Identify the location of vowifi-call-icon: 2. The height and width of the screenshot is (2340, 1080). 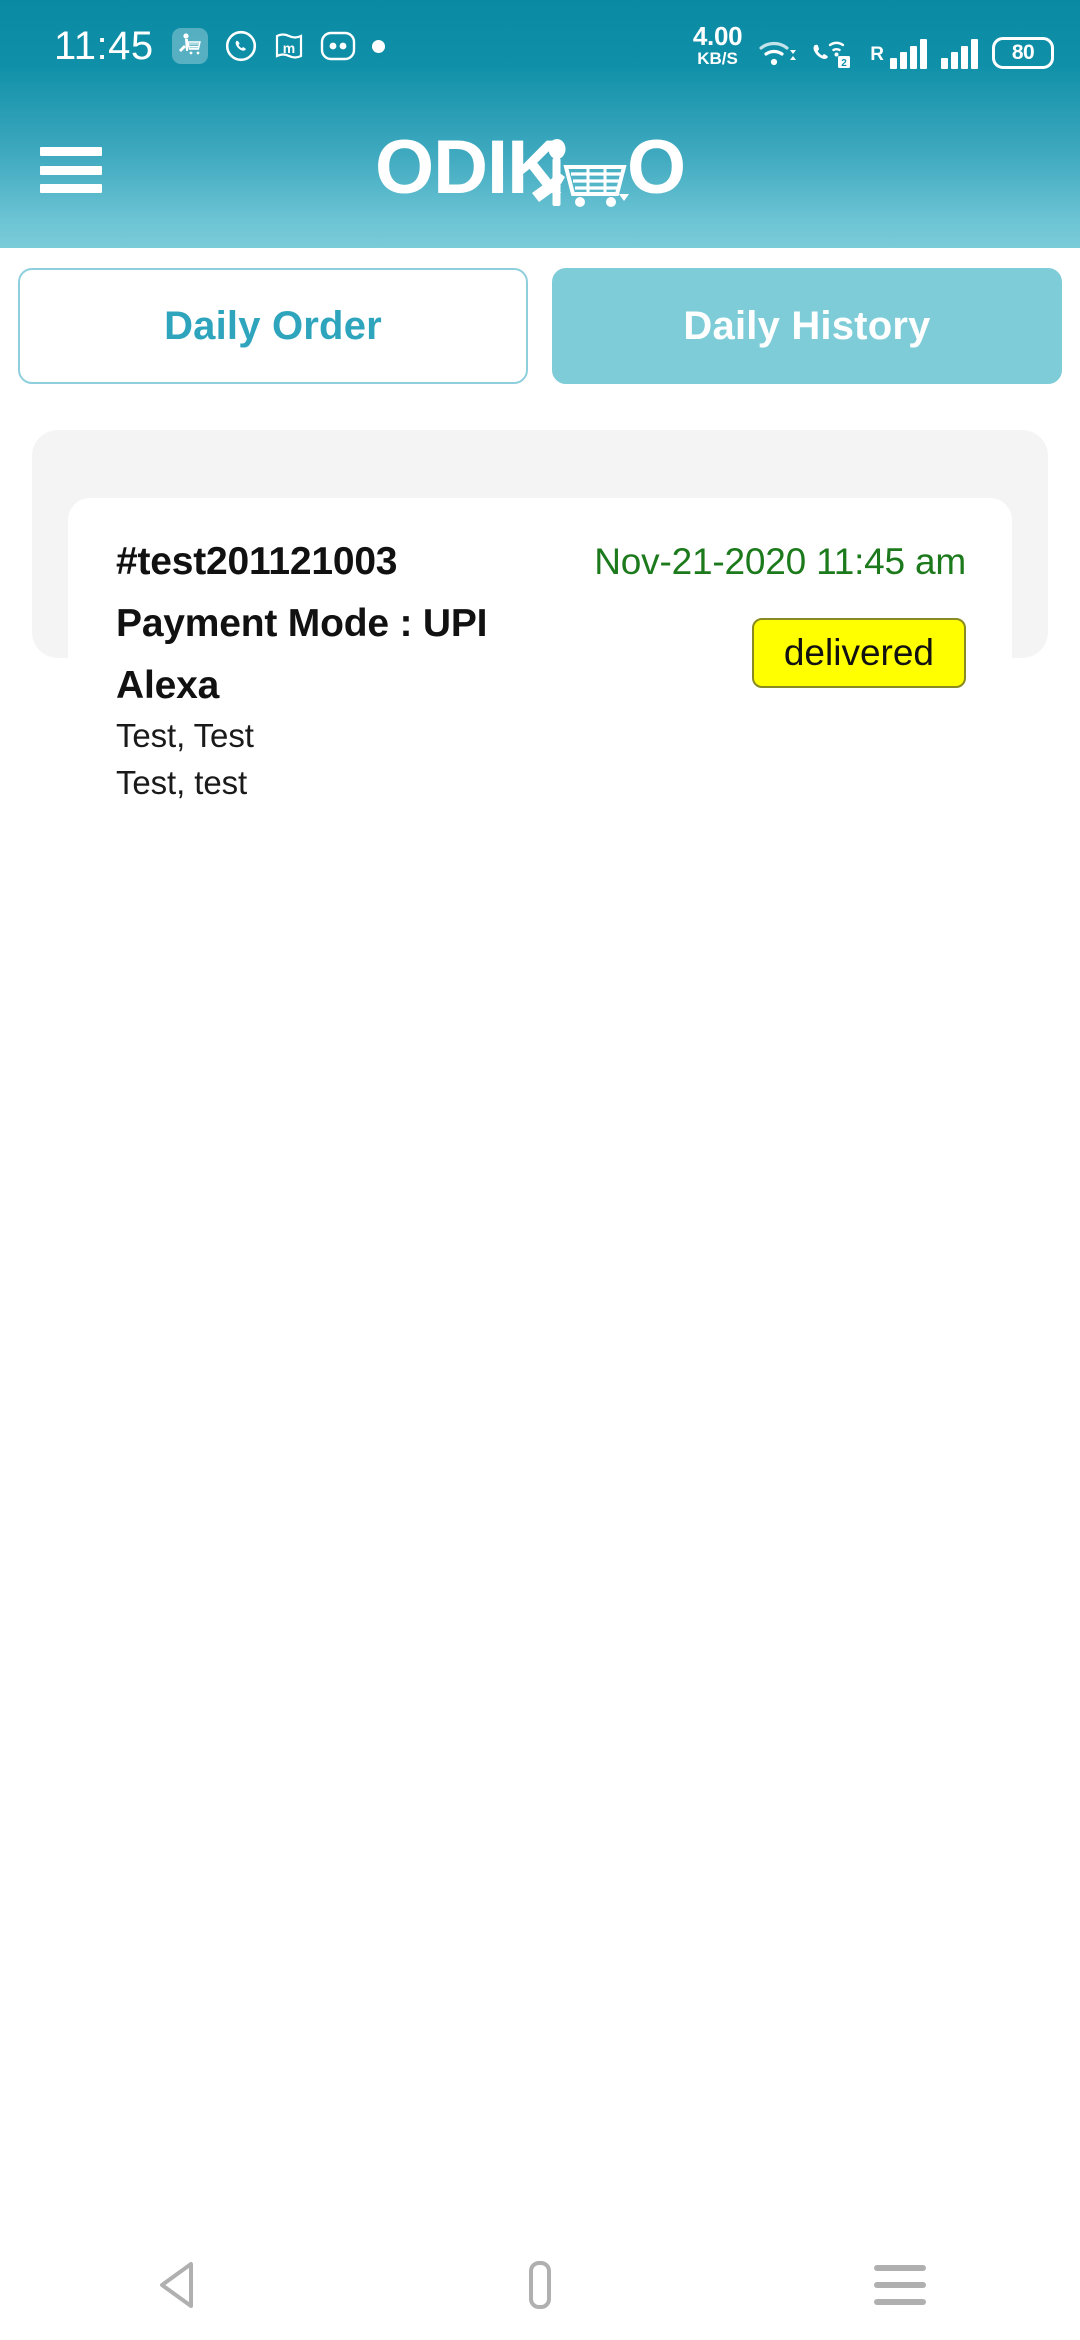
(832, 55).